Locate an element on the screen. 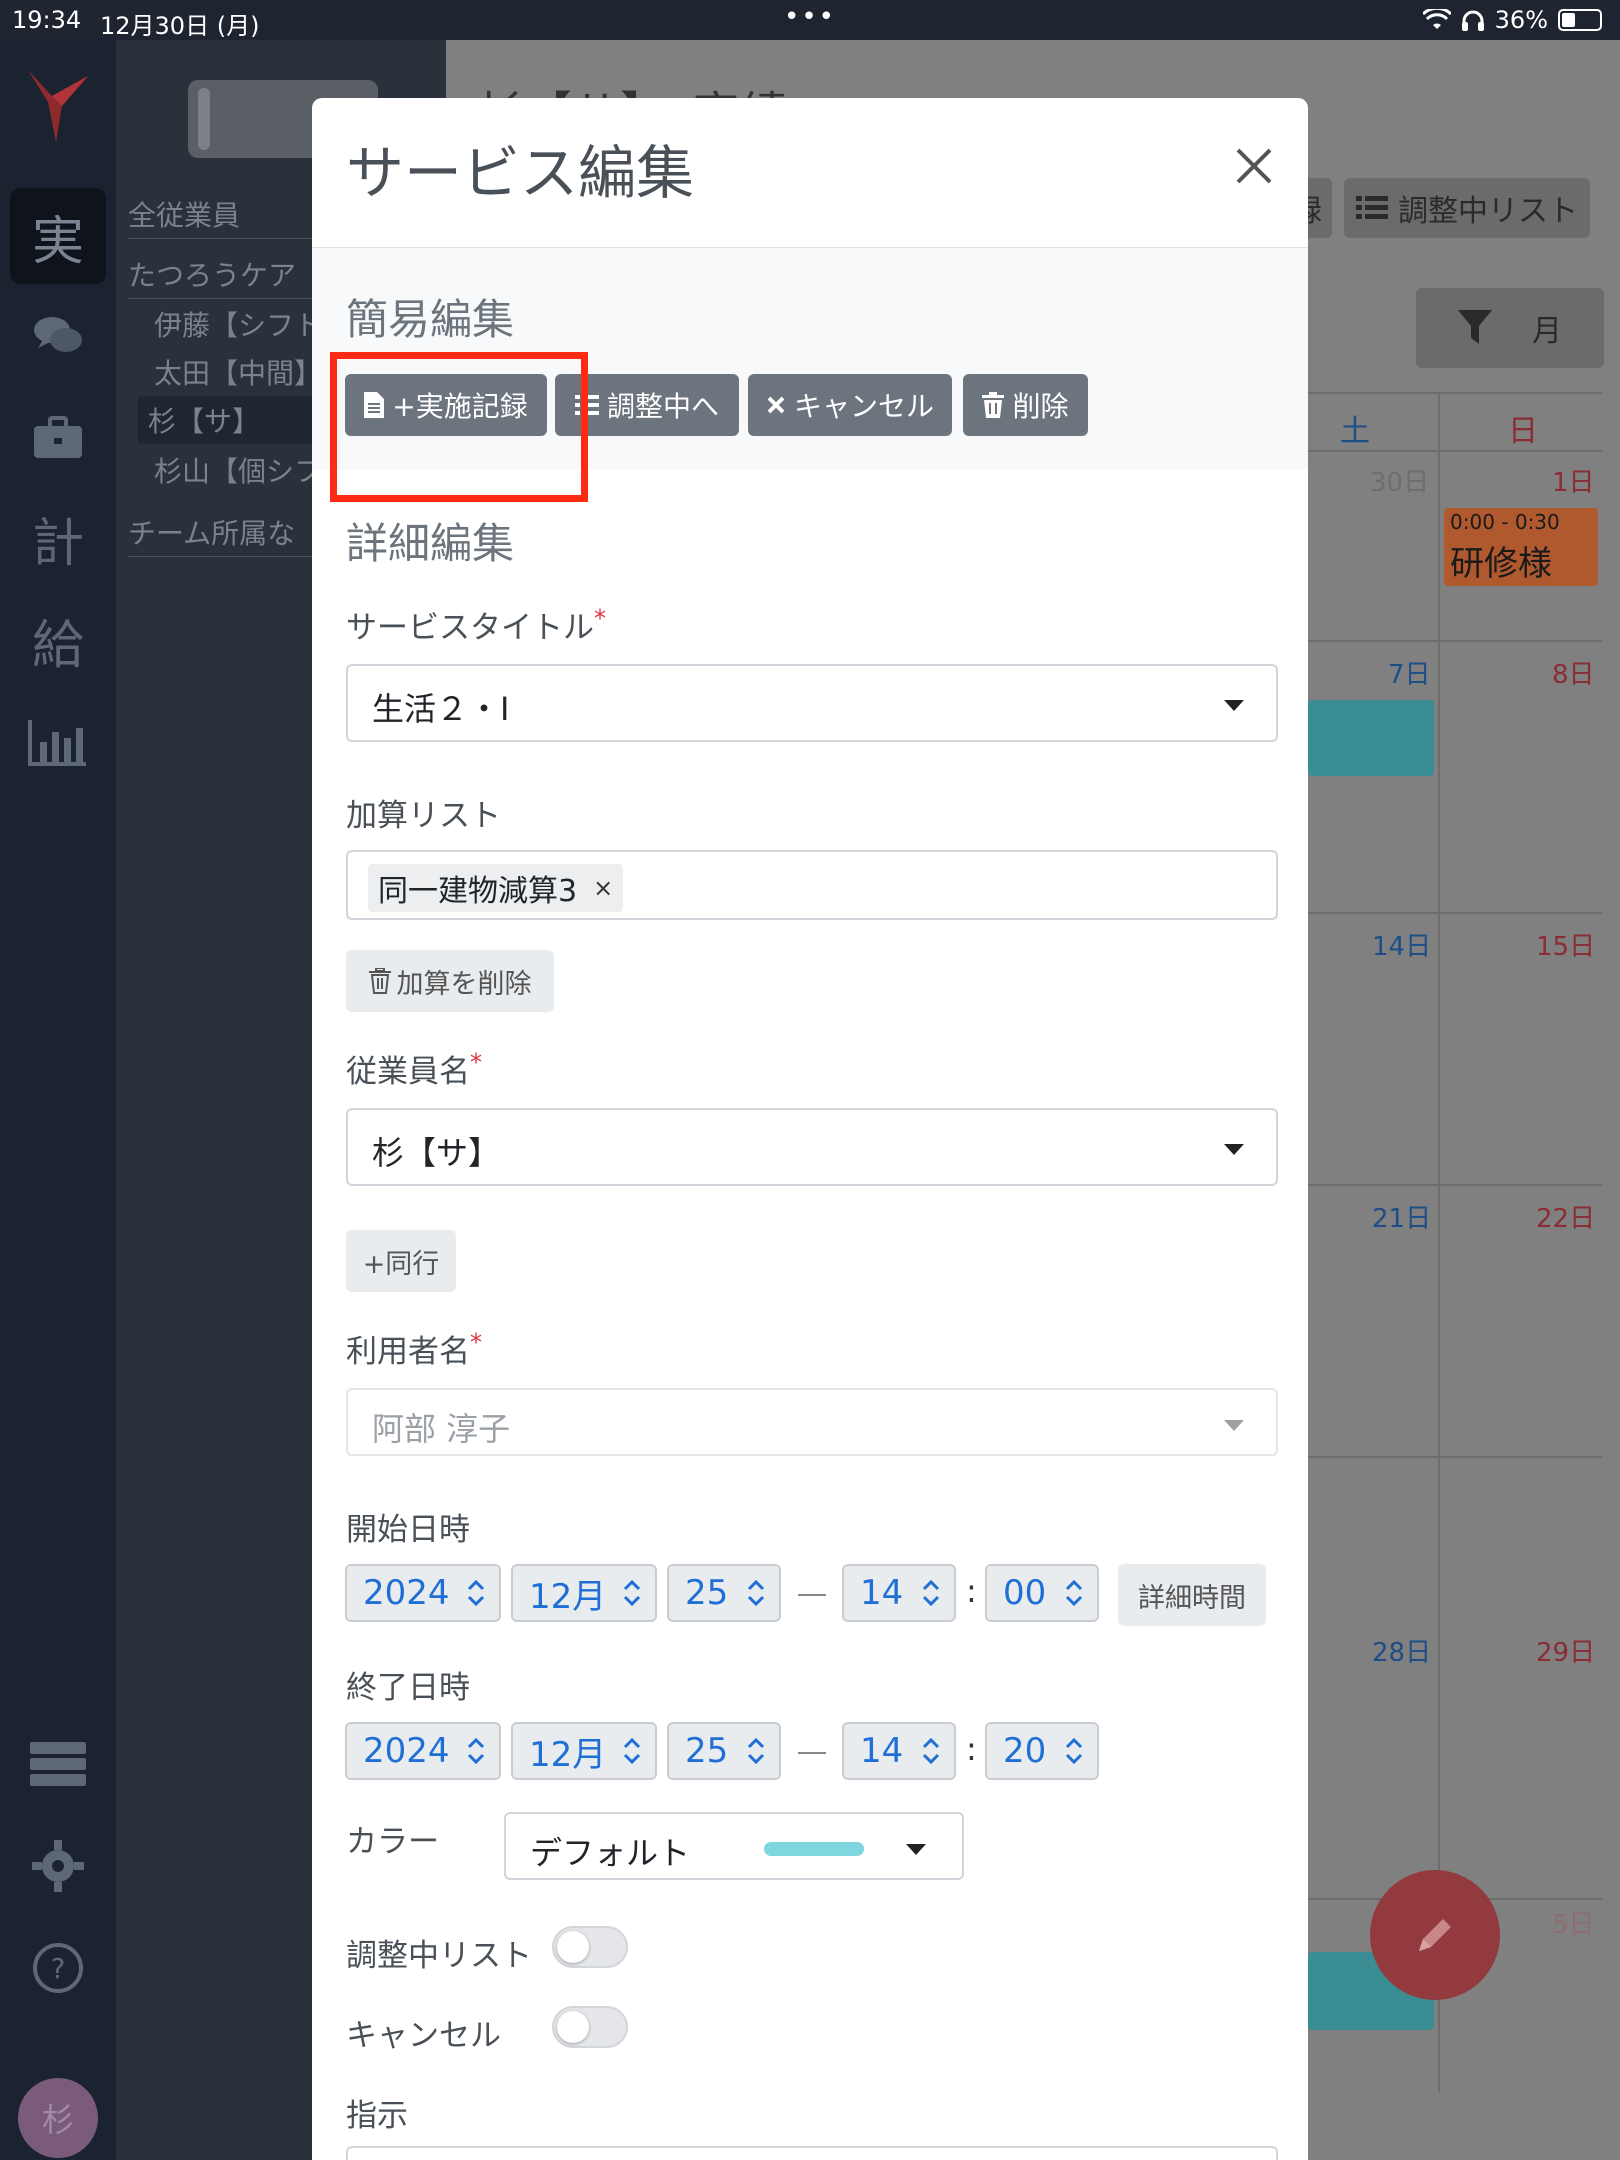 The width and height of the screenshot is (1620, 2160). staff-item: 伊藤【シフト is located at coordinates (238, 324).